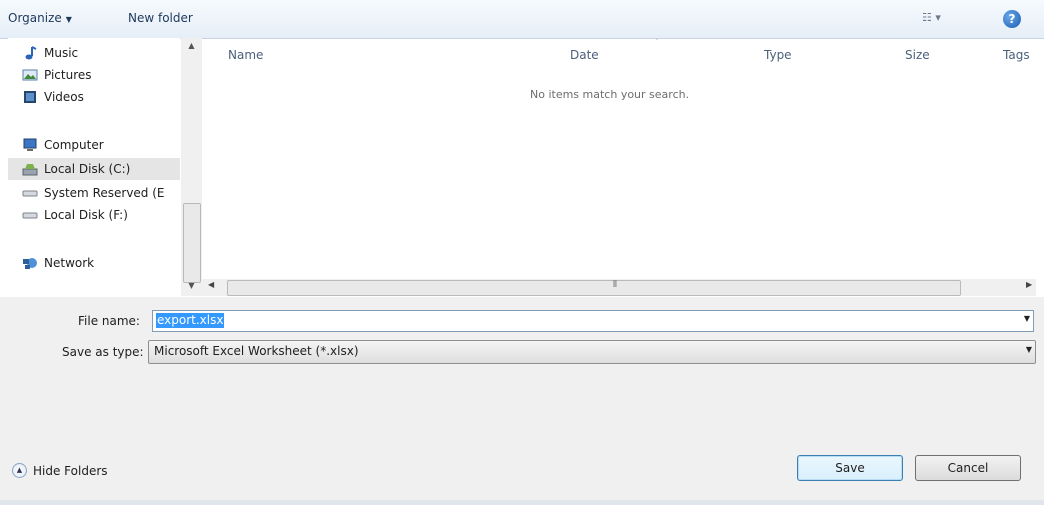 Image resolution: width=1044 pixels, height=505 pixels. Describe the element at coordinates (245, 55) in the screenshot. I see `column-header-name: Name` at that location.